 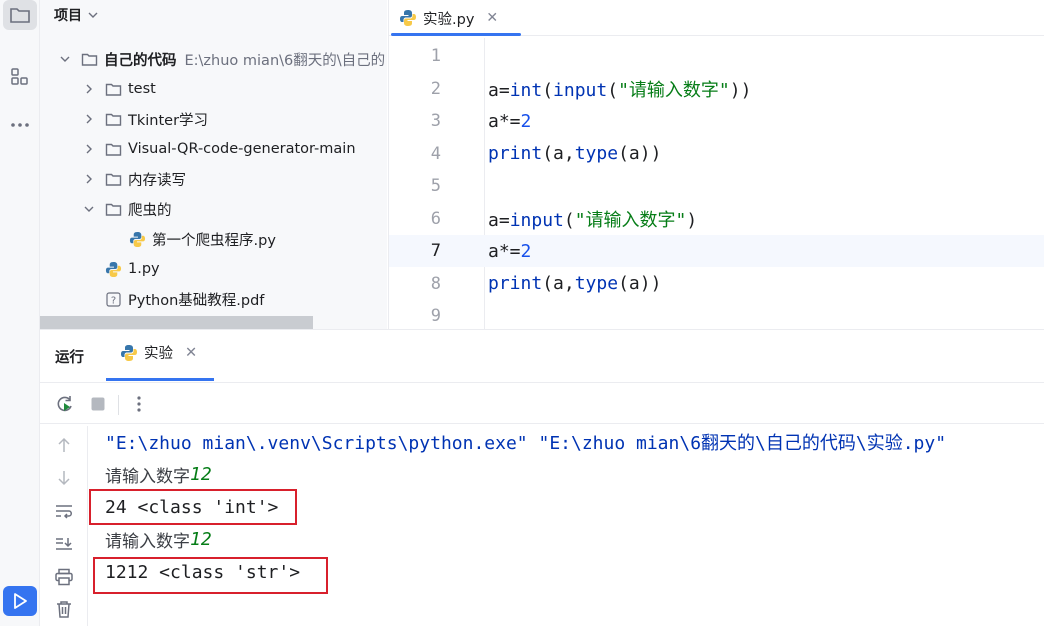 I want to click on code-text: a=input("请输入数字"), so click(x=592, y=219).